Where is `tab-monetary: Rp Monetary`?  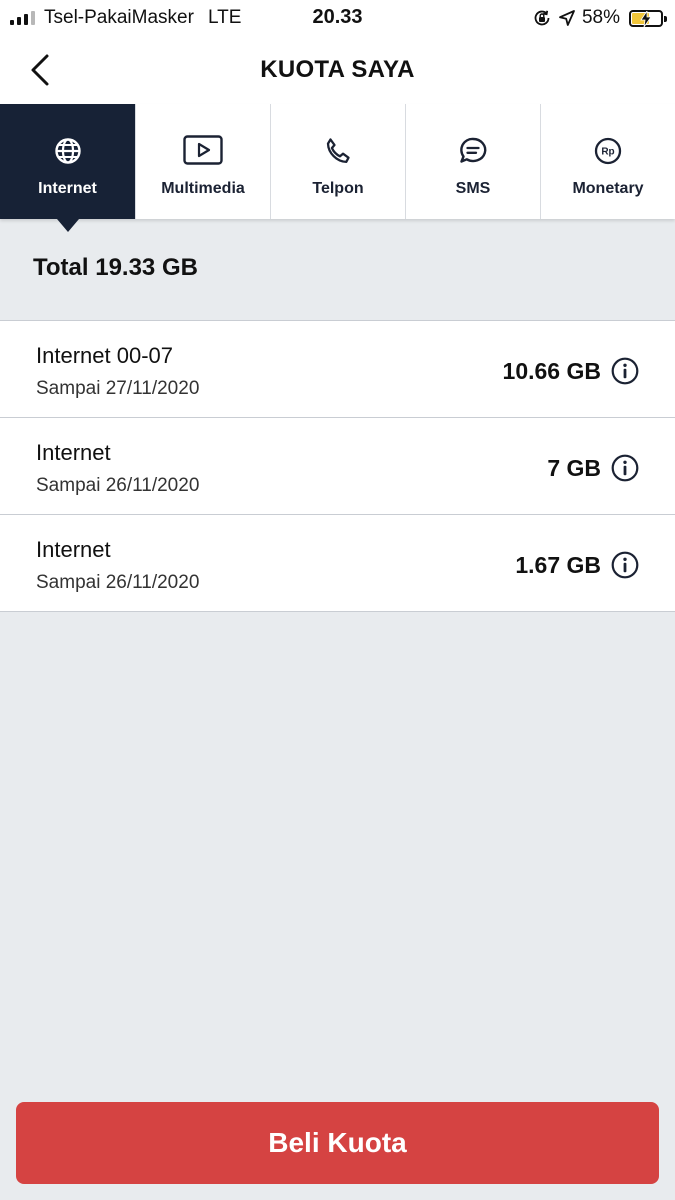 tab-monetary: Rp Monetary is located at coordinates (607, 161).